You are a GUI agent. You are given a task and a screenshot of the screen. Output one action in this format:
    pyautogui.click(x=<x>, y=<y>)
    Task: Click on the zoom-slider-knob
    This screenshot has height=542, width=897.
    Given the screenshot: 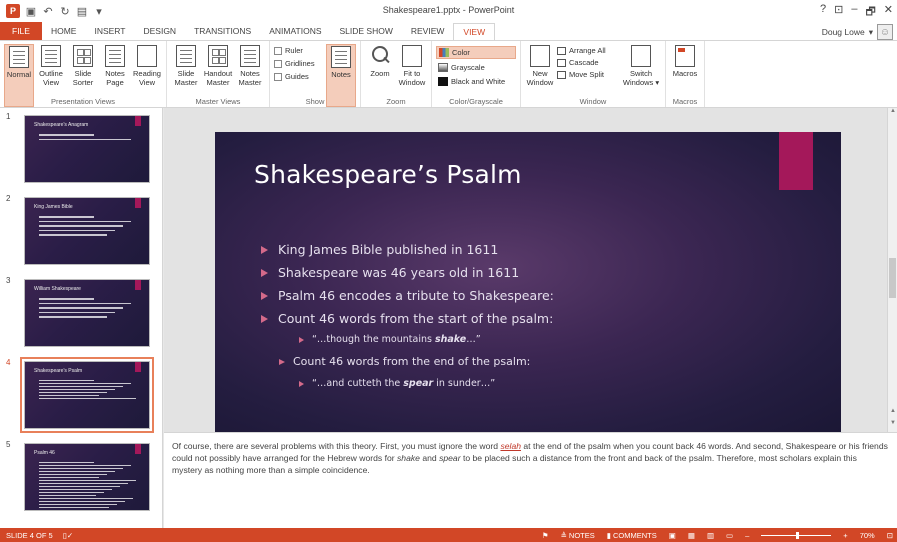 What is the action you would take?
    pyautogui.click(x=798, y=535)
    